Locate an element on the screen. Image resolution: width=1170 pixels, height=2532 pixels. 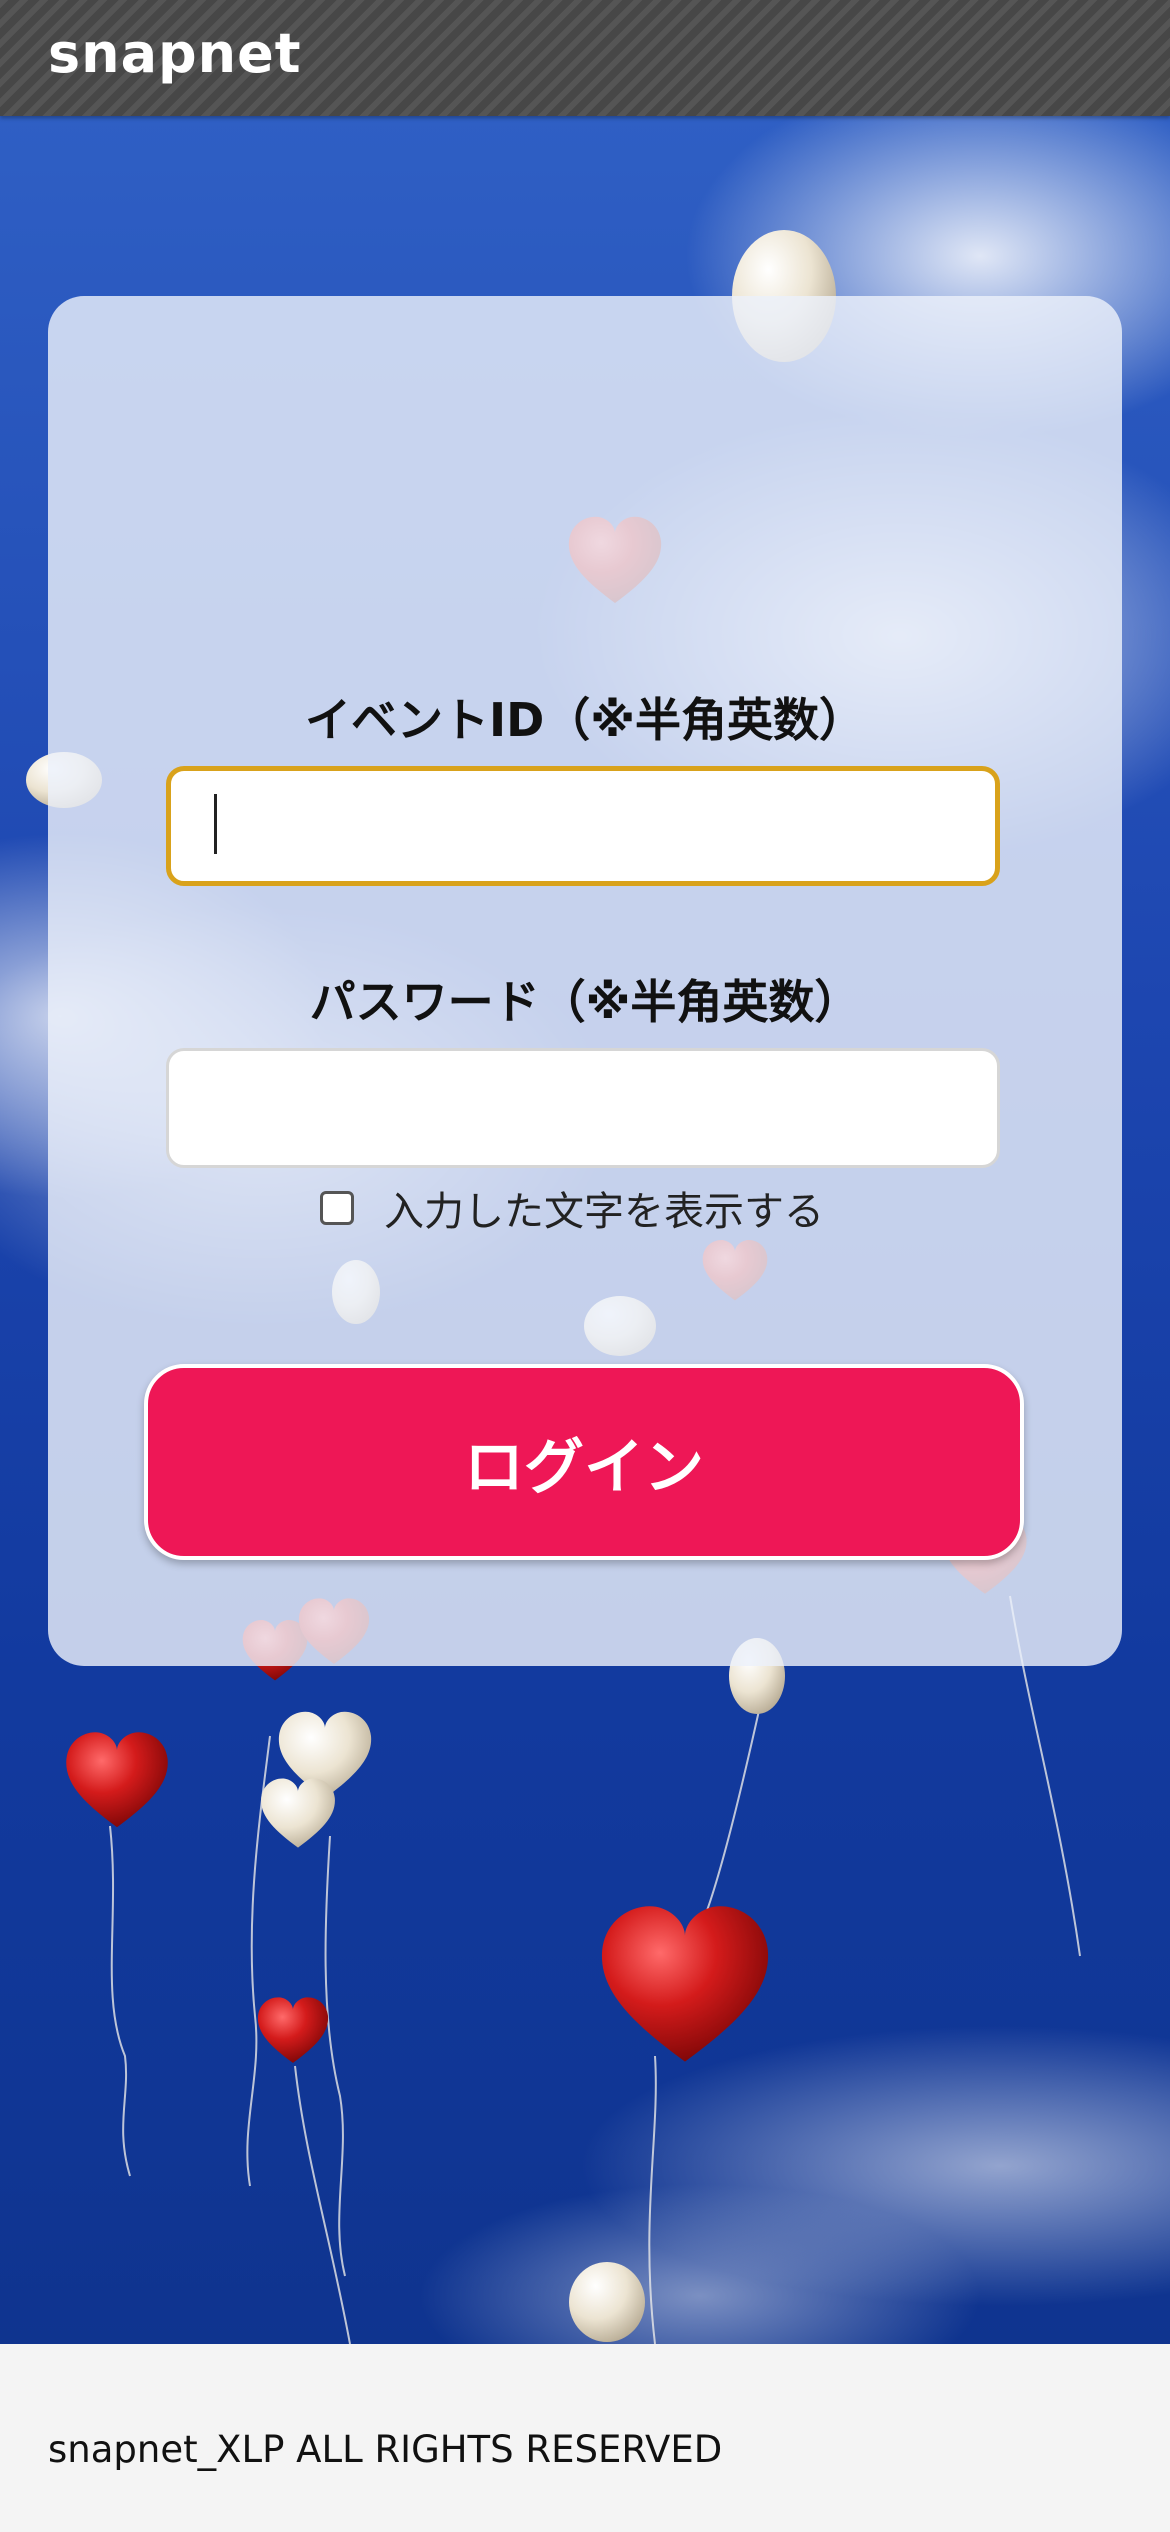
text-cursor is located at coordinates (215, 824).